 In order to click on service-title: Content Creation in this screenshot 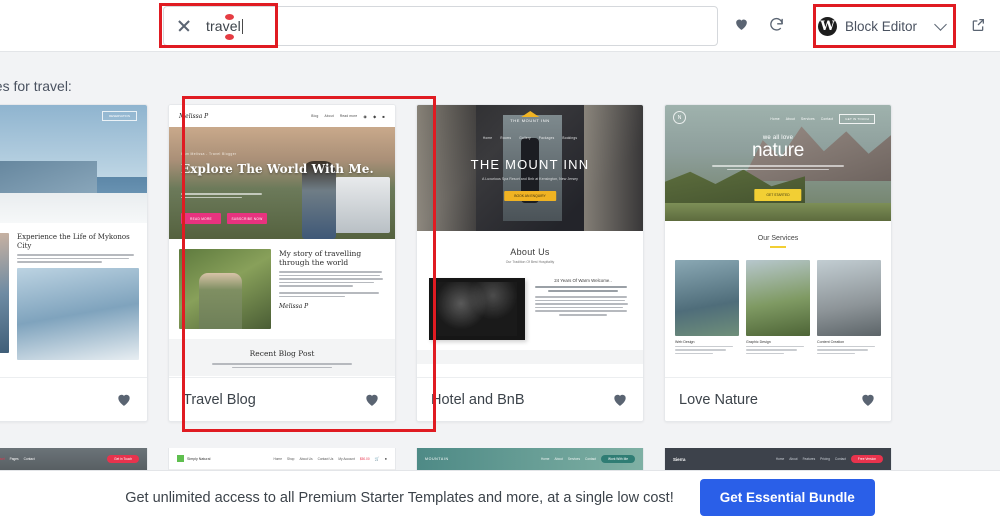, I will do `click(831, 341)`.